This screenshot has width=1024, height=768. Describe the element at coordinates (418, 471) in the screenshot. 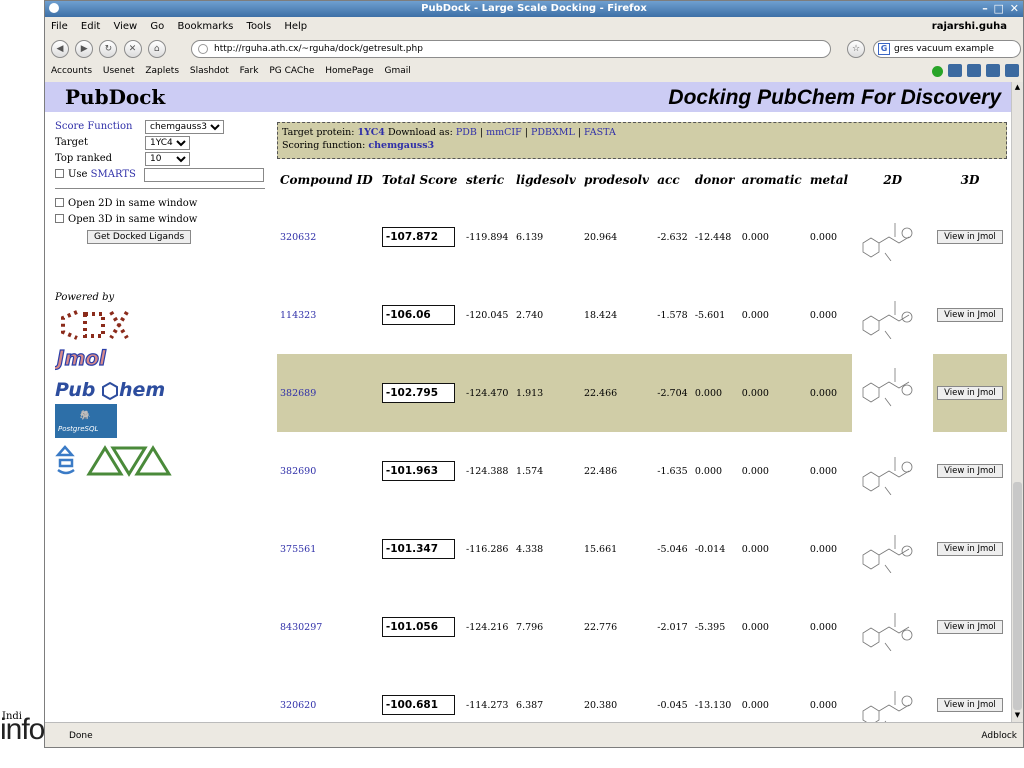

I see `total-score-value: -101.963` at that location.